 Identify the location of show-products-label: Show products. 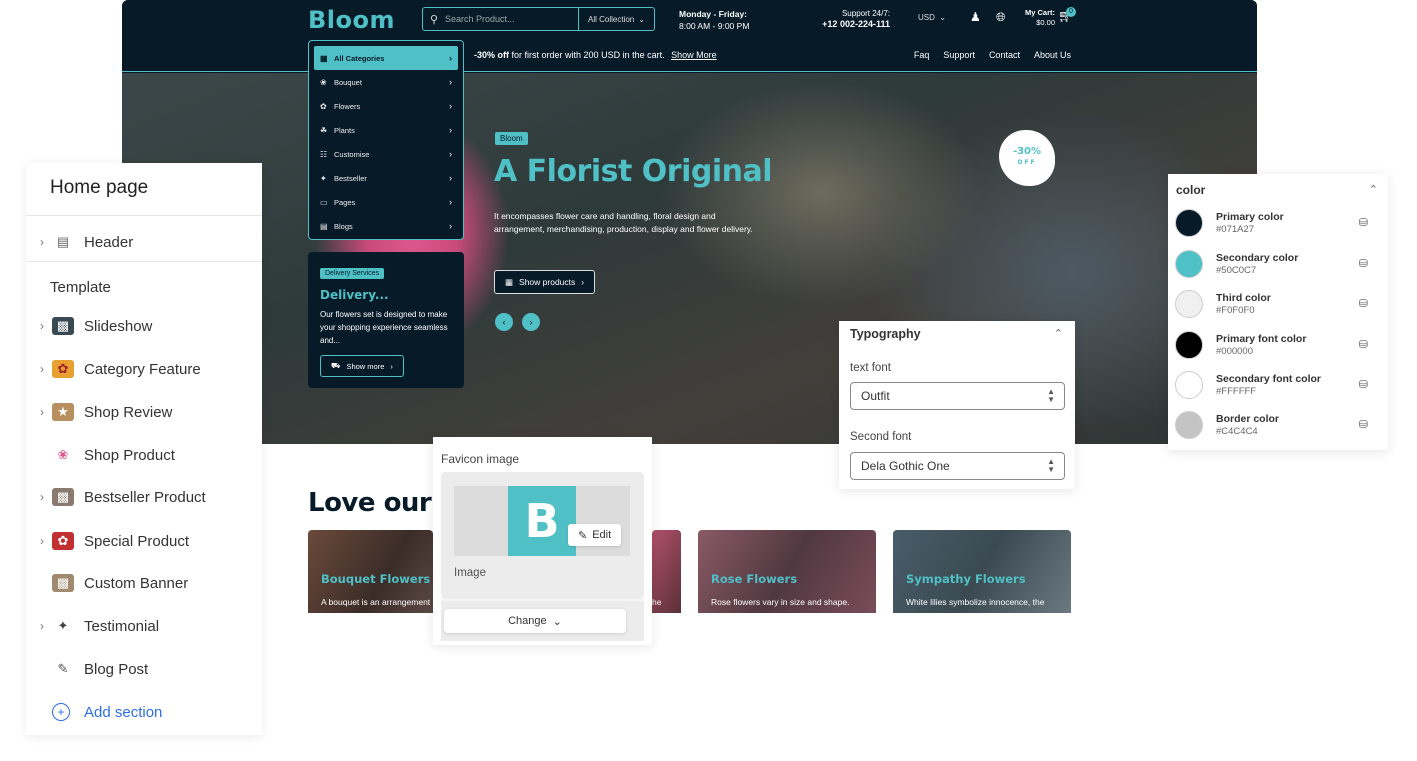
(547, 282).